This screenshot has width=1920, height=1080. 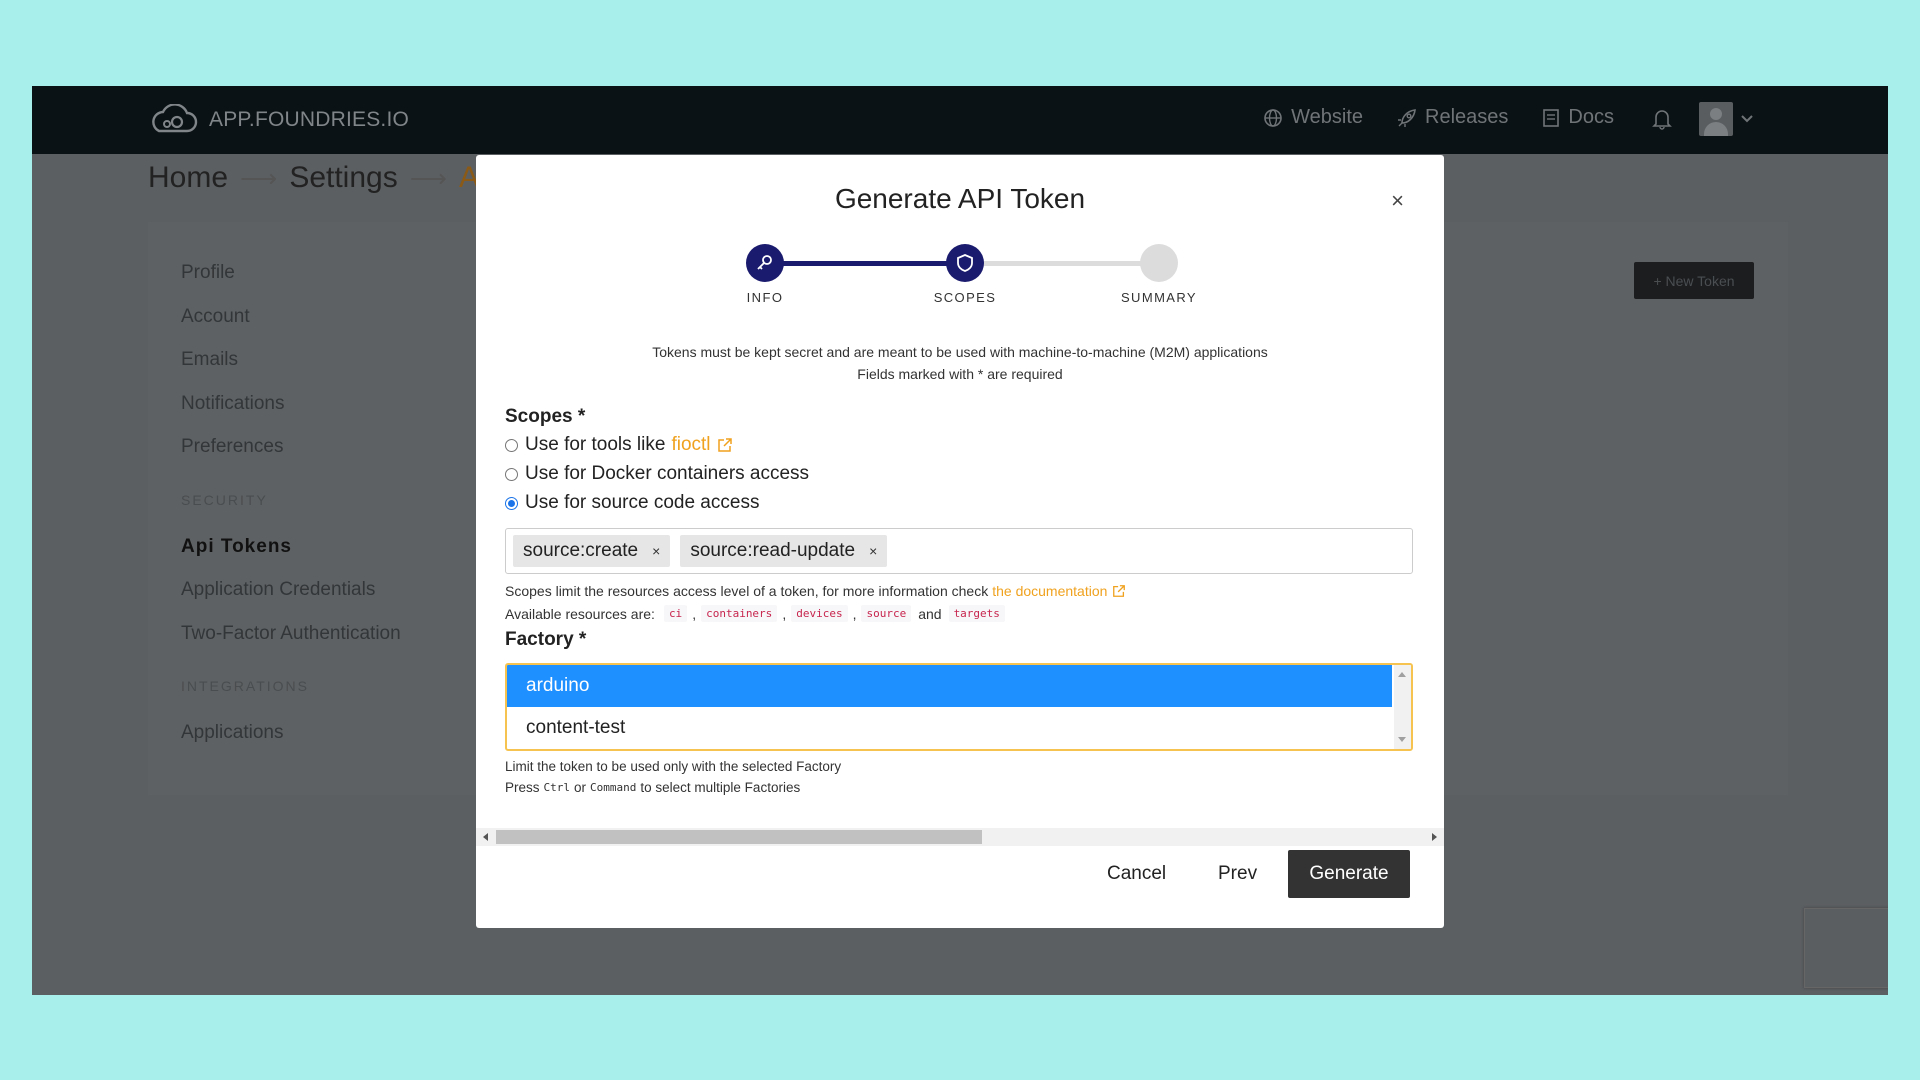 I want to click on sidebar-item-api-tokens: Api Tokens, so click(x=291, y=558).